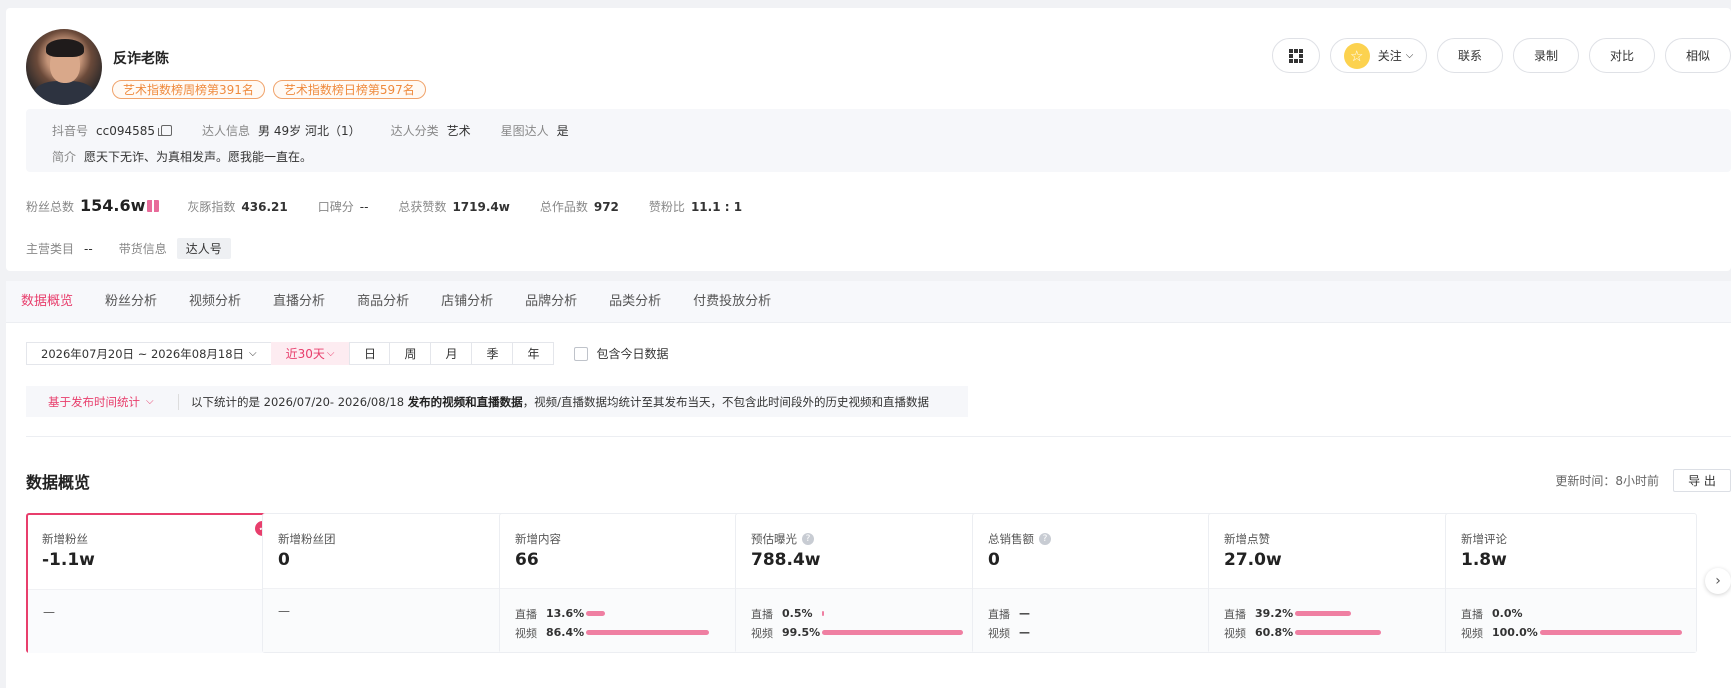 Image resolution: width=1731 pixels, height=688 pixels. What do you see at coordinates (878, 436) in the screenshot?
I see `divider` at bounding box center [878, 436].